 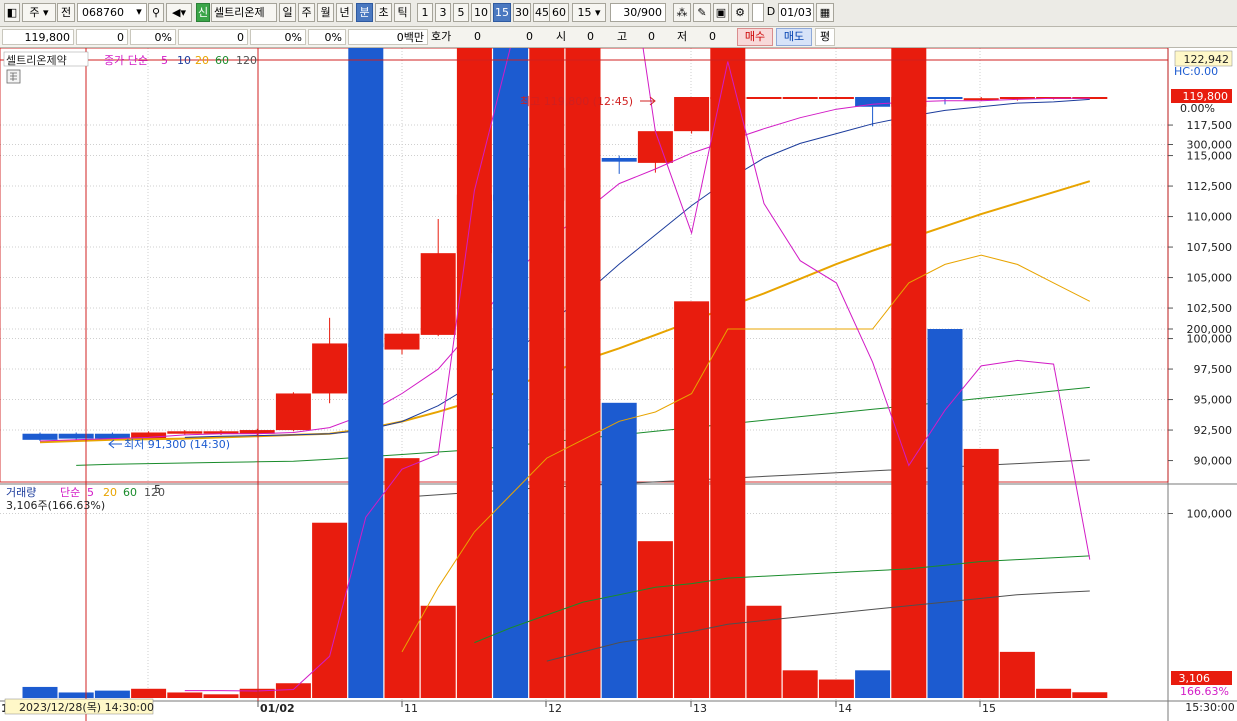 What do you see at coordinates (364, 12) in the screenshot?
I see `interval-minute: 분` at bounding box center [364, 12].